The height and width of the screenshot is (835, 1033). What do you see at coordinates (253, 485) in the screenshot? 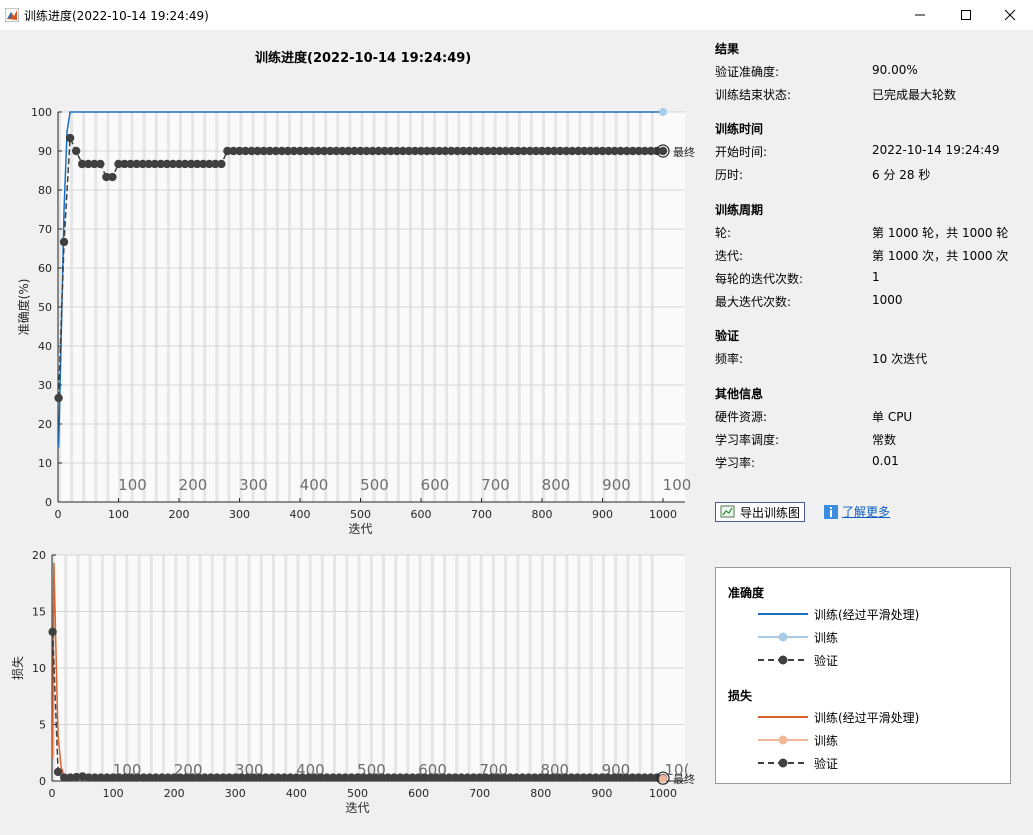
I see `epoch-label: 300` at bounding box center [253, 485].